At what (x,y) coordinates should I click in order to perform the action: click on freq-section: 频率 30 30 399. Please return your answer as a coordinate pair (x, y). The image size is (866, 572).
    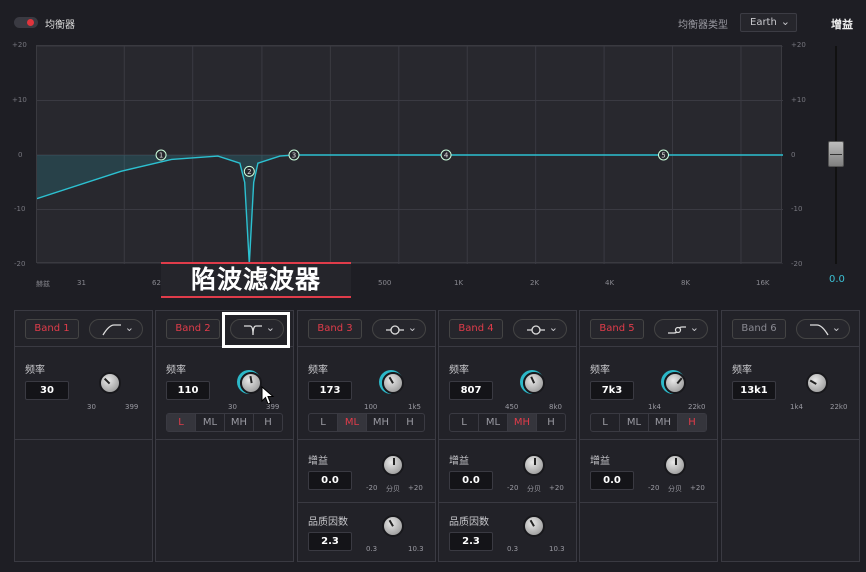
    Looking at the image, I should click on (83, 393).